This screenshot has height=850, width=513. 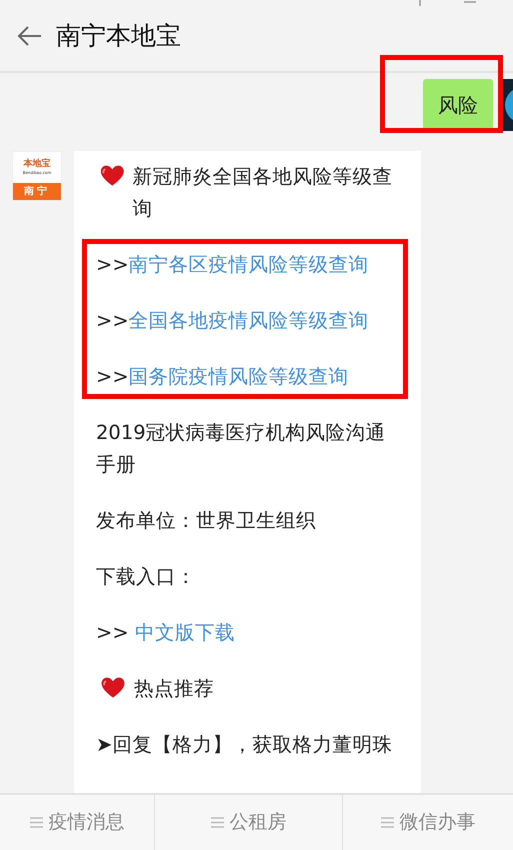 I want to click on message-bubble: 风险, so click(x=458, y=105).